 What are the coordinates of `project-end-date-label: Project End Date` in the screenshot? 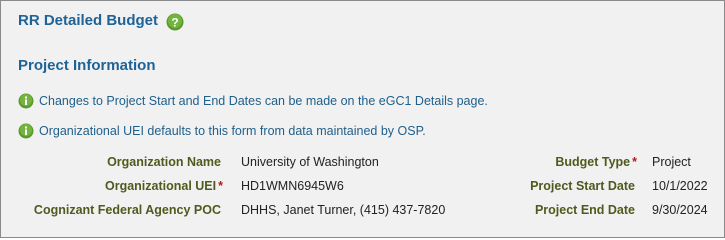 It's located at (586, 210).